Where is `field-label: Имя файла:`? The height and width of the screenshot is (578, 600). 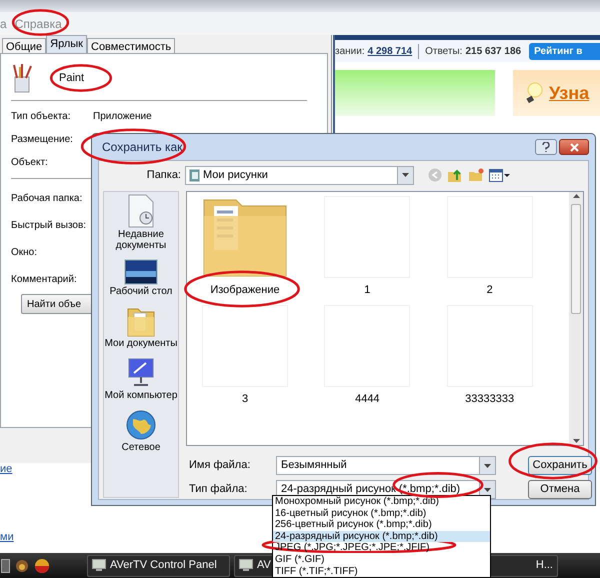
field-label: Имя файла: is located at coordinates (220, 466).